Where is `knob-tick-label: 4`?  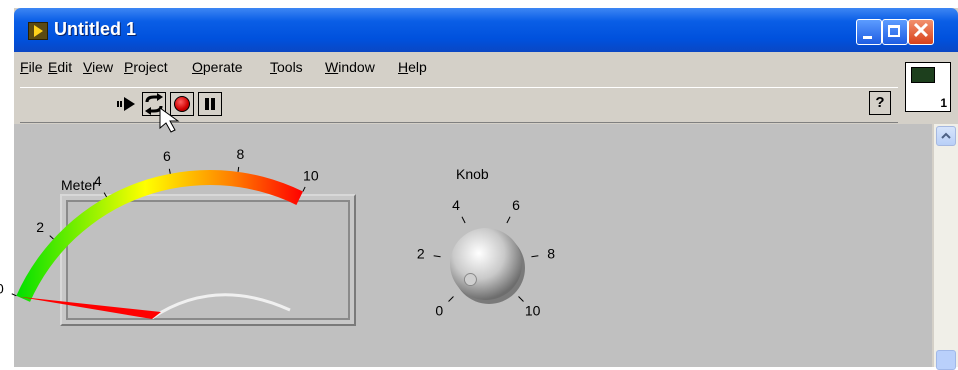
knob-tick-label: 4 is located at coordinates (456, 205).